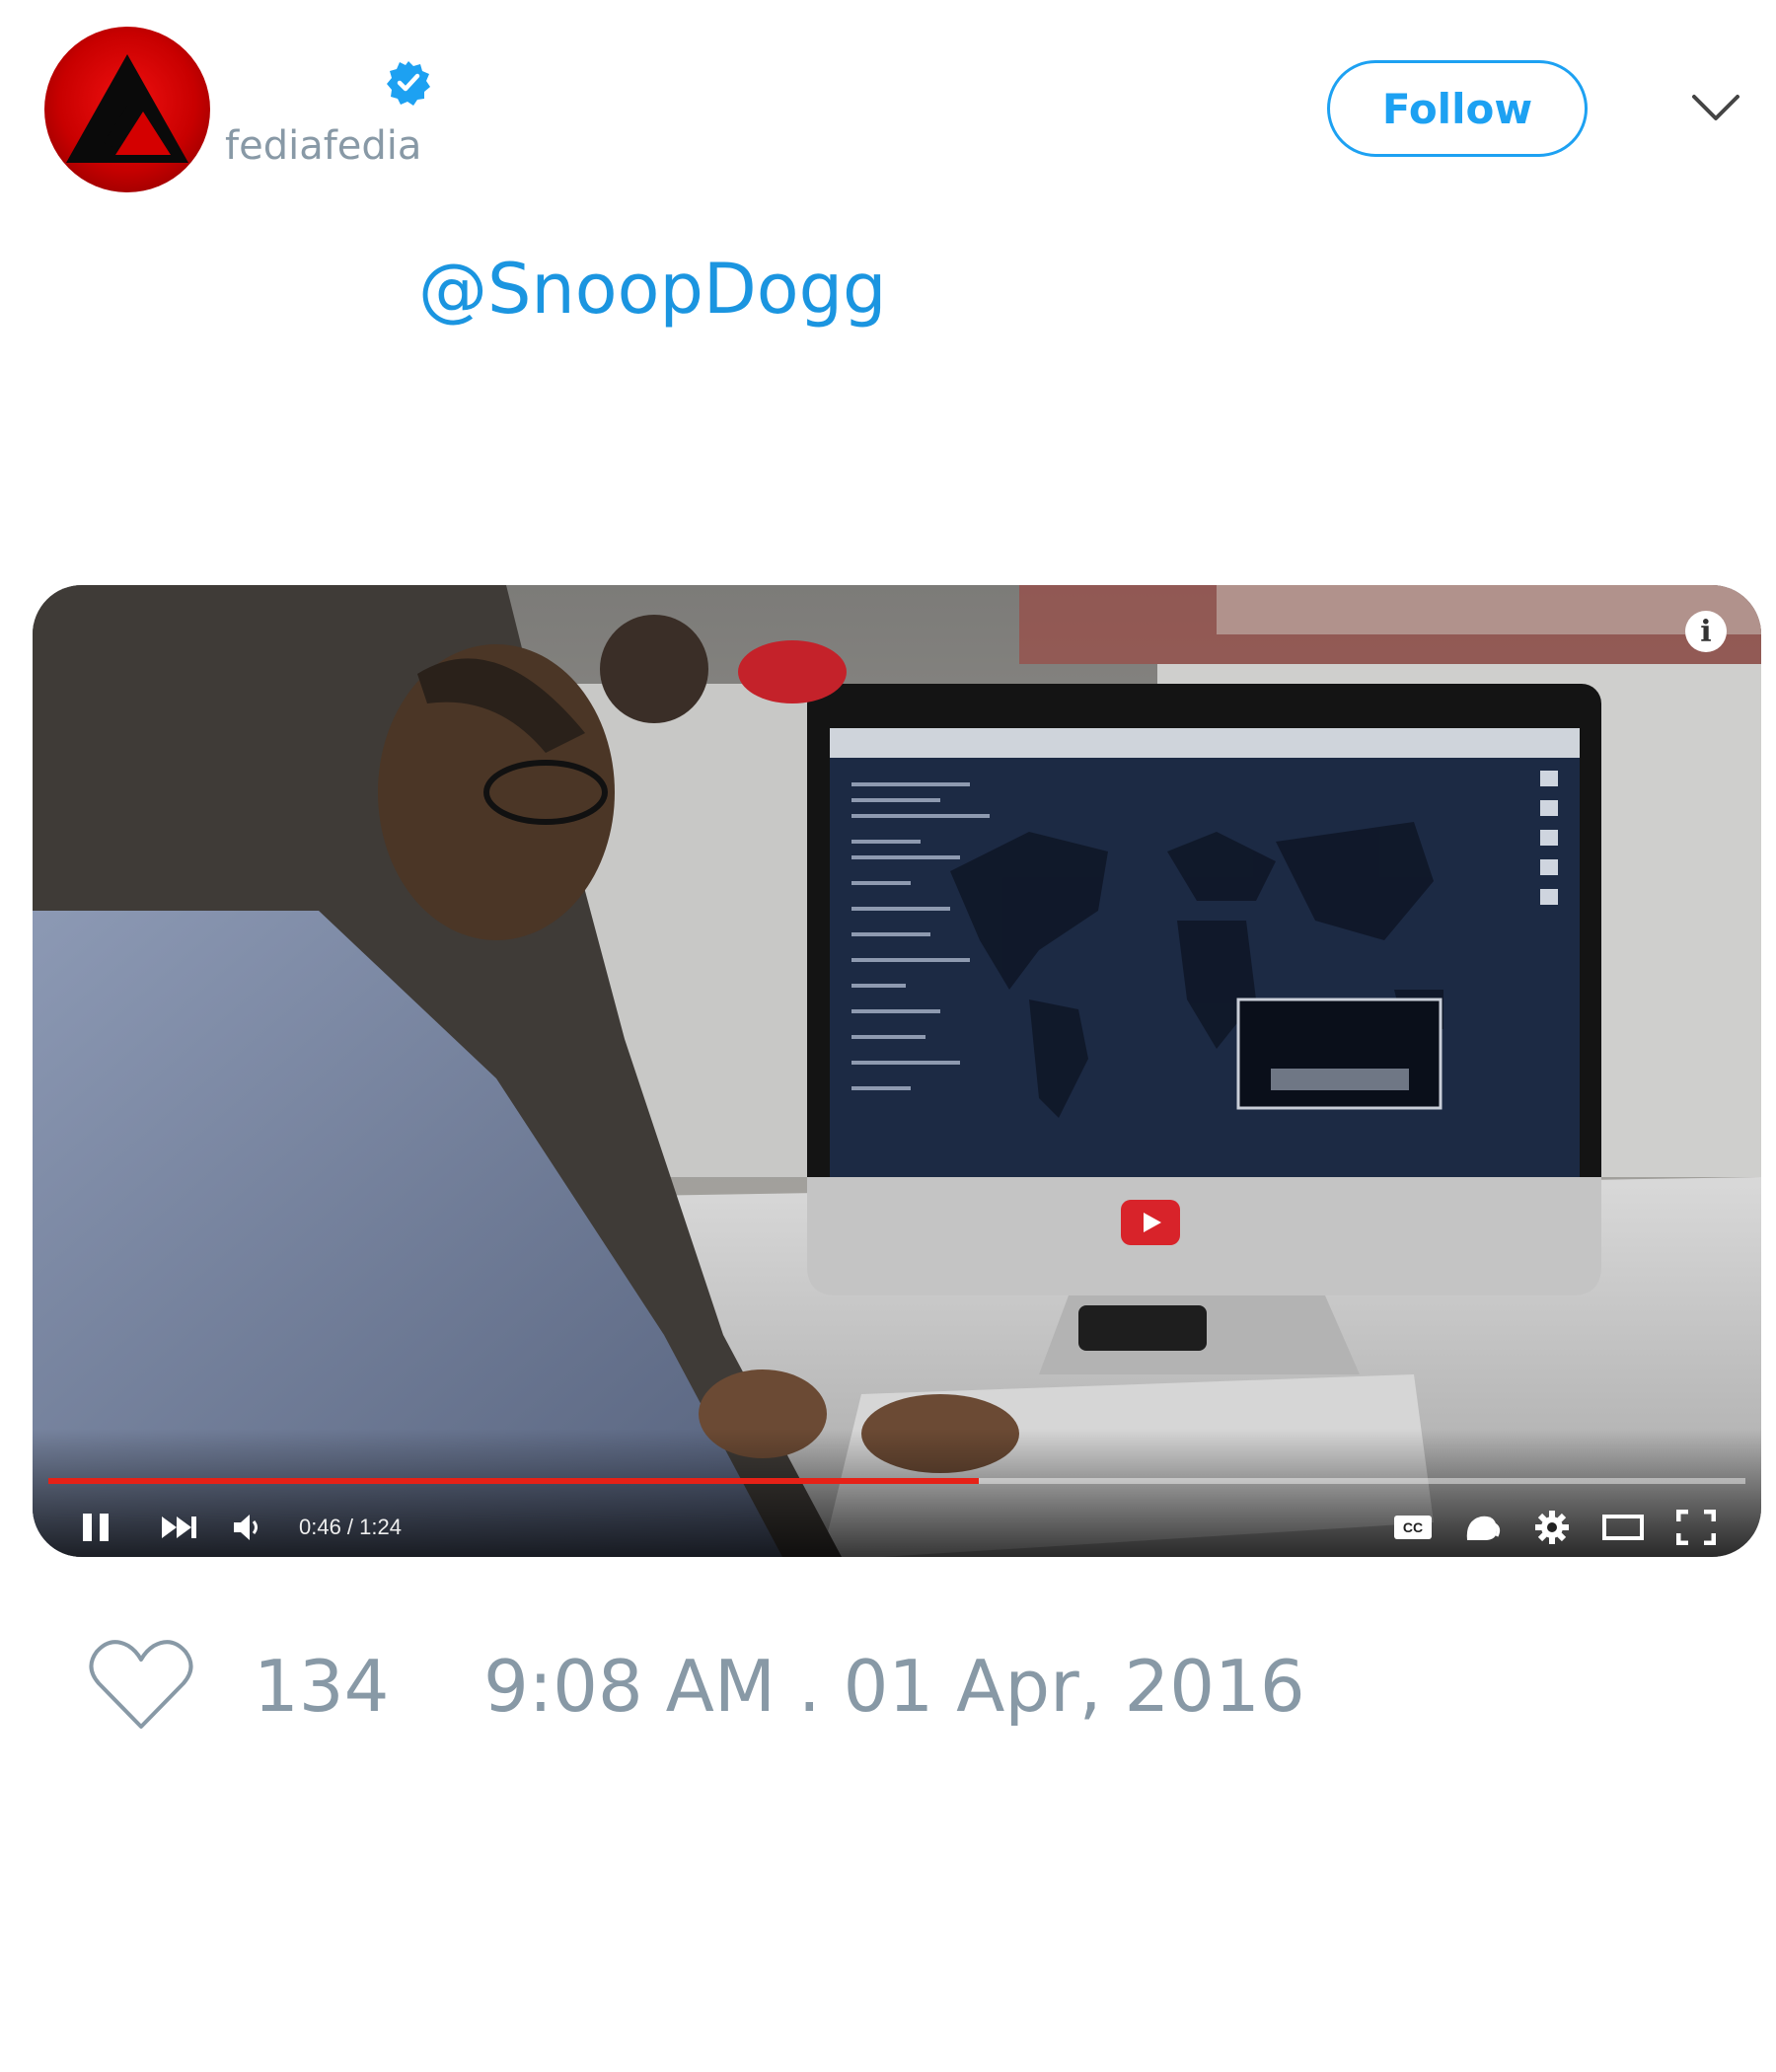 The width and height of the screenshot is (1776, 2072). What do you see at coordinates (1716, 106) in the screenshot?
I see `chevron-down-icon` at bounding box center [1716, 106].